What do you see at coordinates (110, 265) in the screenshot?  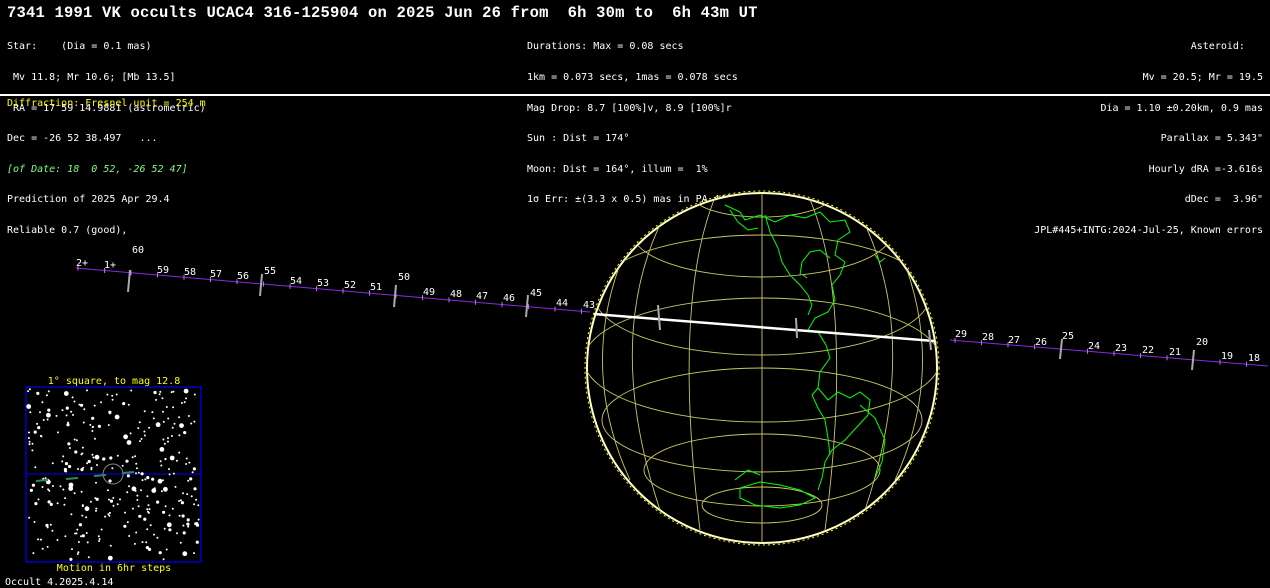 I see `track-time-label: 1+` at bounding box center [110, 265].